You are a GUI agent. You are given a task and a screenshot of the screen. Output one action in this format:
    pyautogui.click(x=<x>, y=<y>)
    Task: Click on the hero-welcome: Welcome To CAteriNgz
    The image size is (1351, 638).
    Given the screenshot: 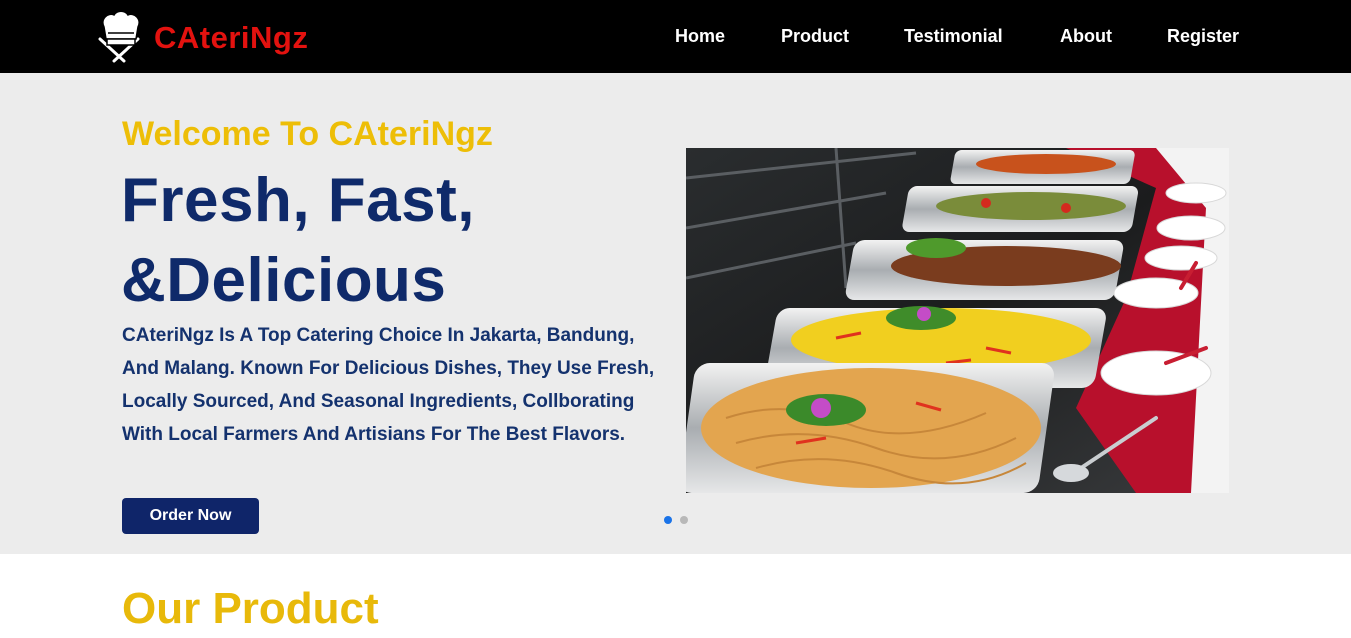 What is the action you would take?
    pyautogui.click(x=307, y=134)
    